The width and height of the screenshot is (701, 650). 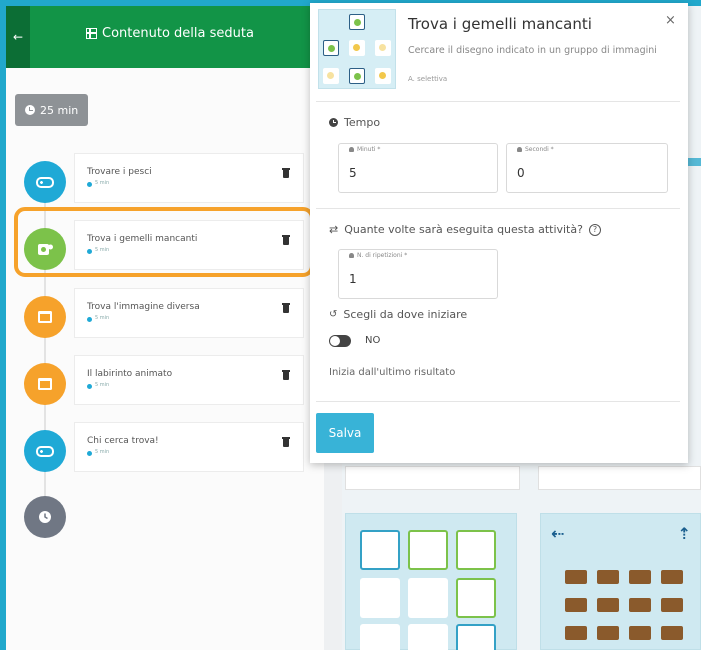 I want to click on activity-card: Il labirinto animato 5 min, so click(x=189, y=380).